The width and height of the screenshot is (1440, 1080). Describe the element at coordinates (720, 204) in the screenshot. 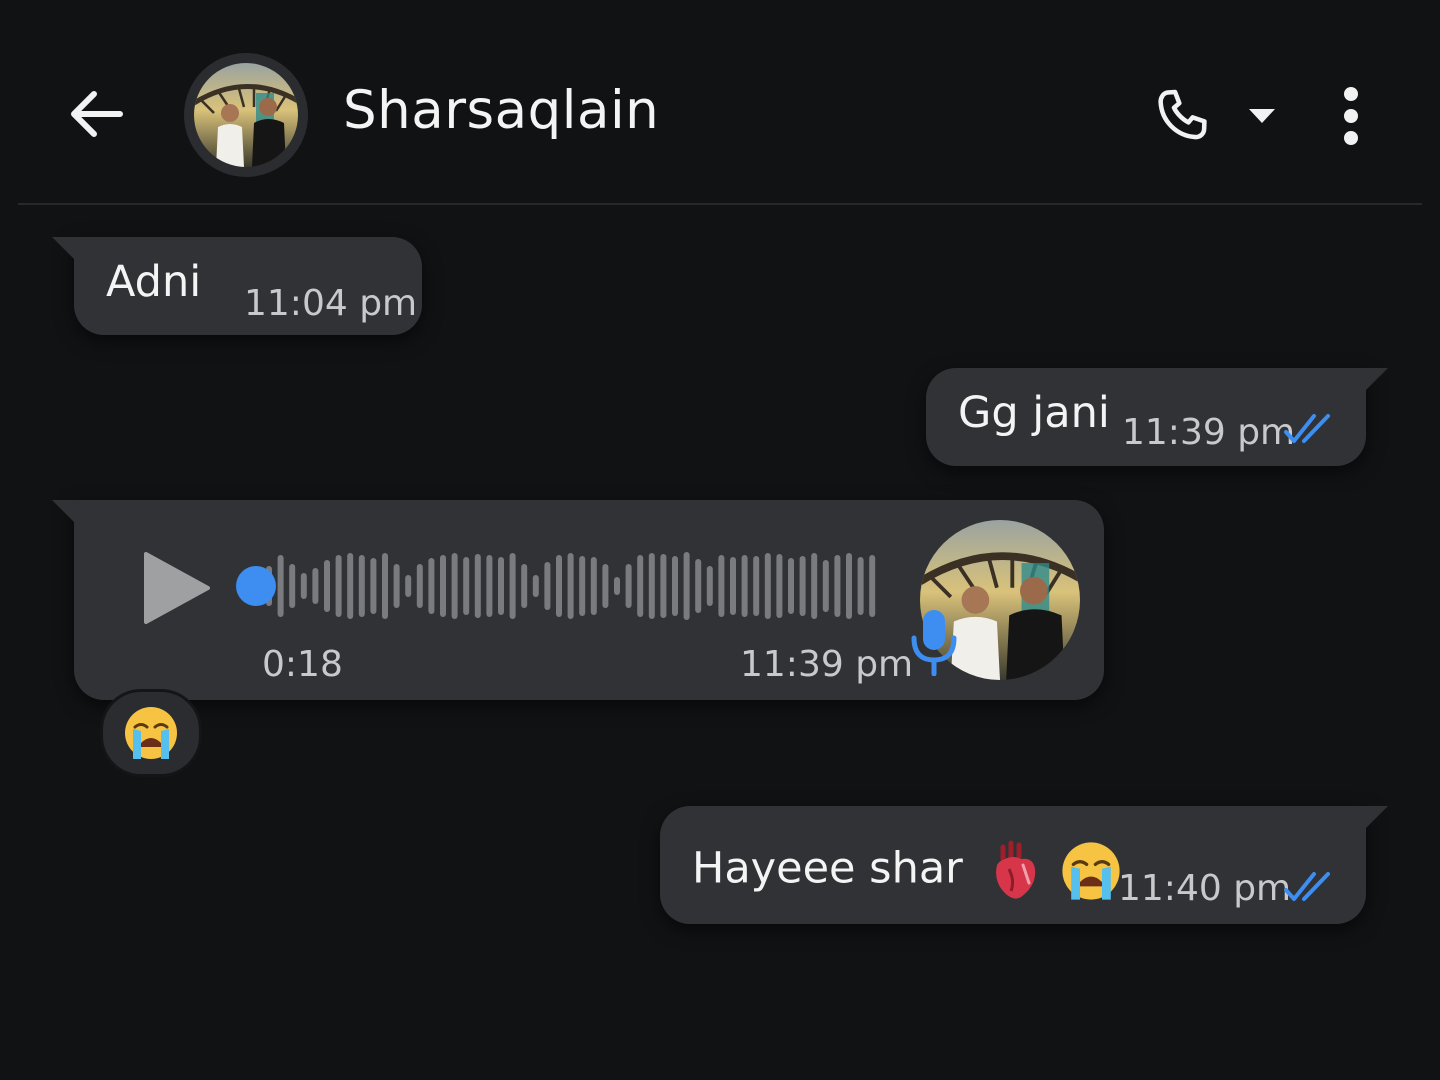

I see `header-divider` at that location.